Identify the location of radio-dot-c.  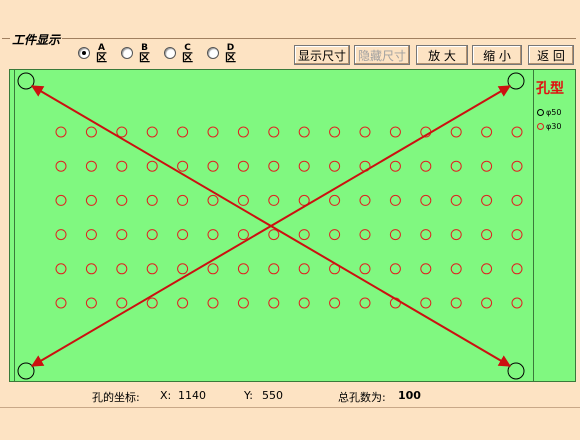
(170, 53).